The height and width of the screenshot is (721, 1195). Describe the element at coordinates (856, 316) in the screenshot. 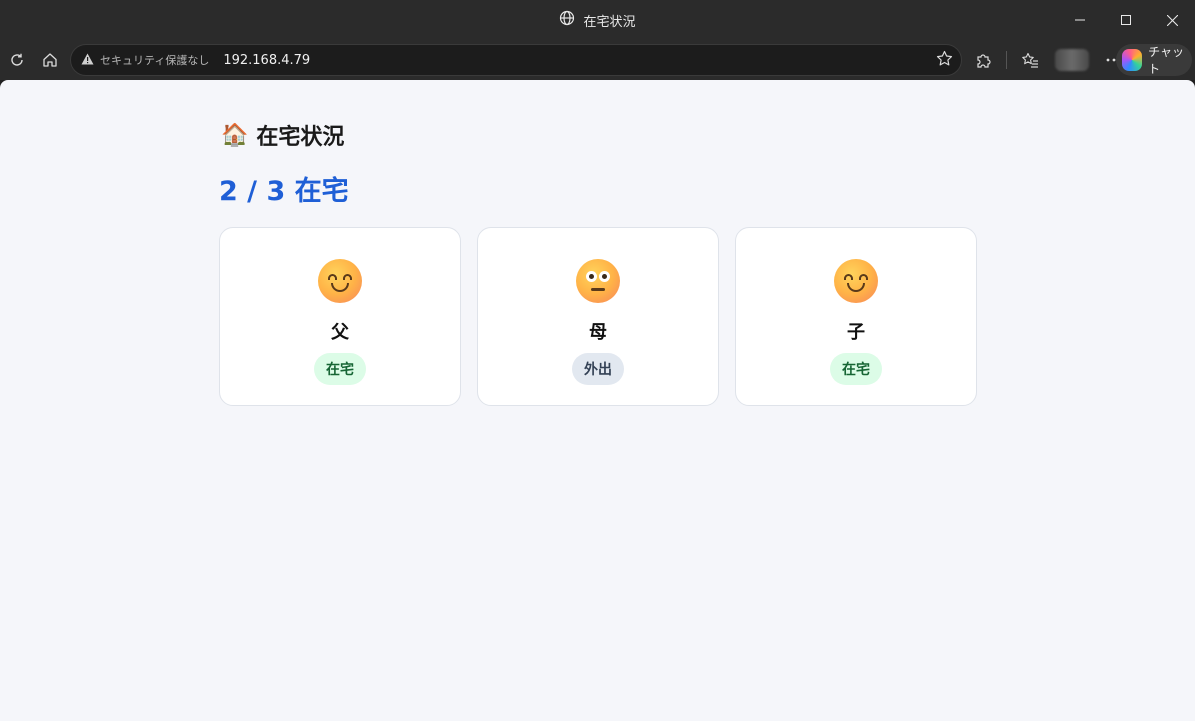

I see `member-card-child: 子 在宅` at that location.